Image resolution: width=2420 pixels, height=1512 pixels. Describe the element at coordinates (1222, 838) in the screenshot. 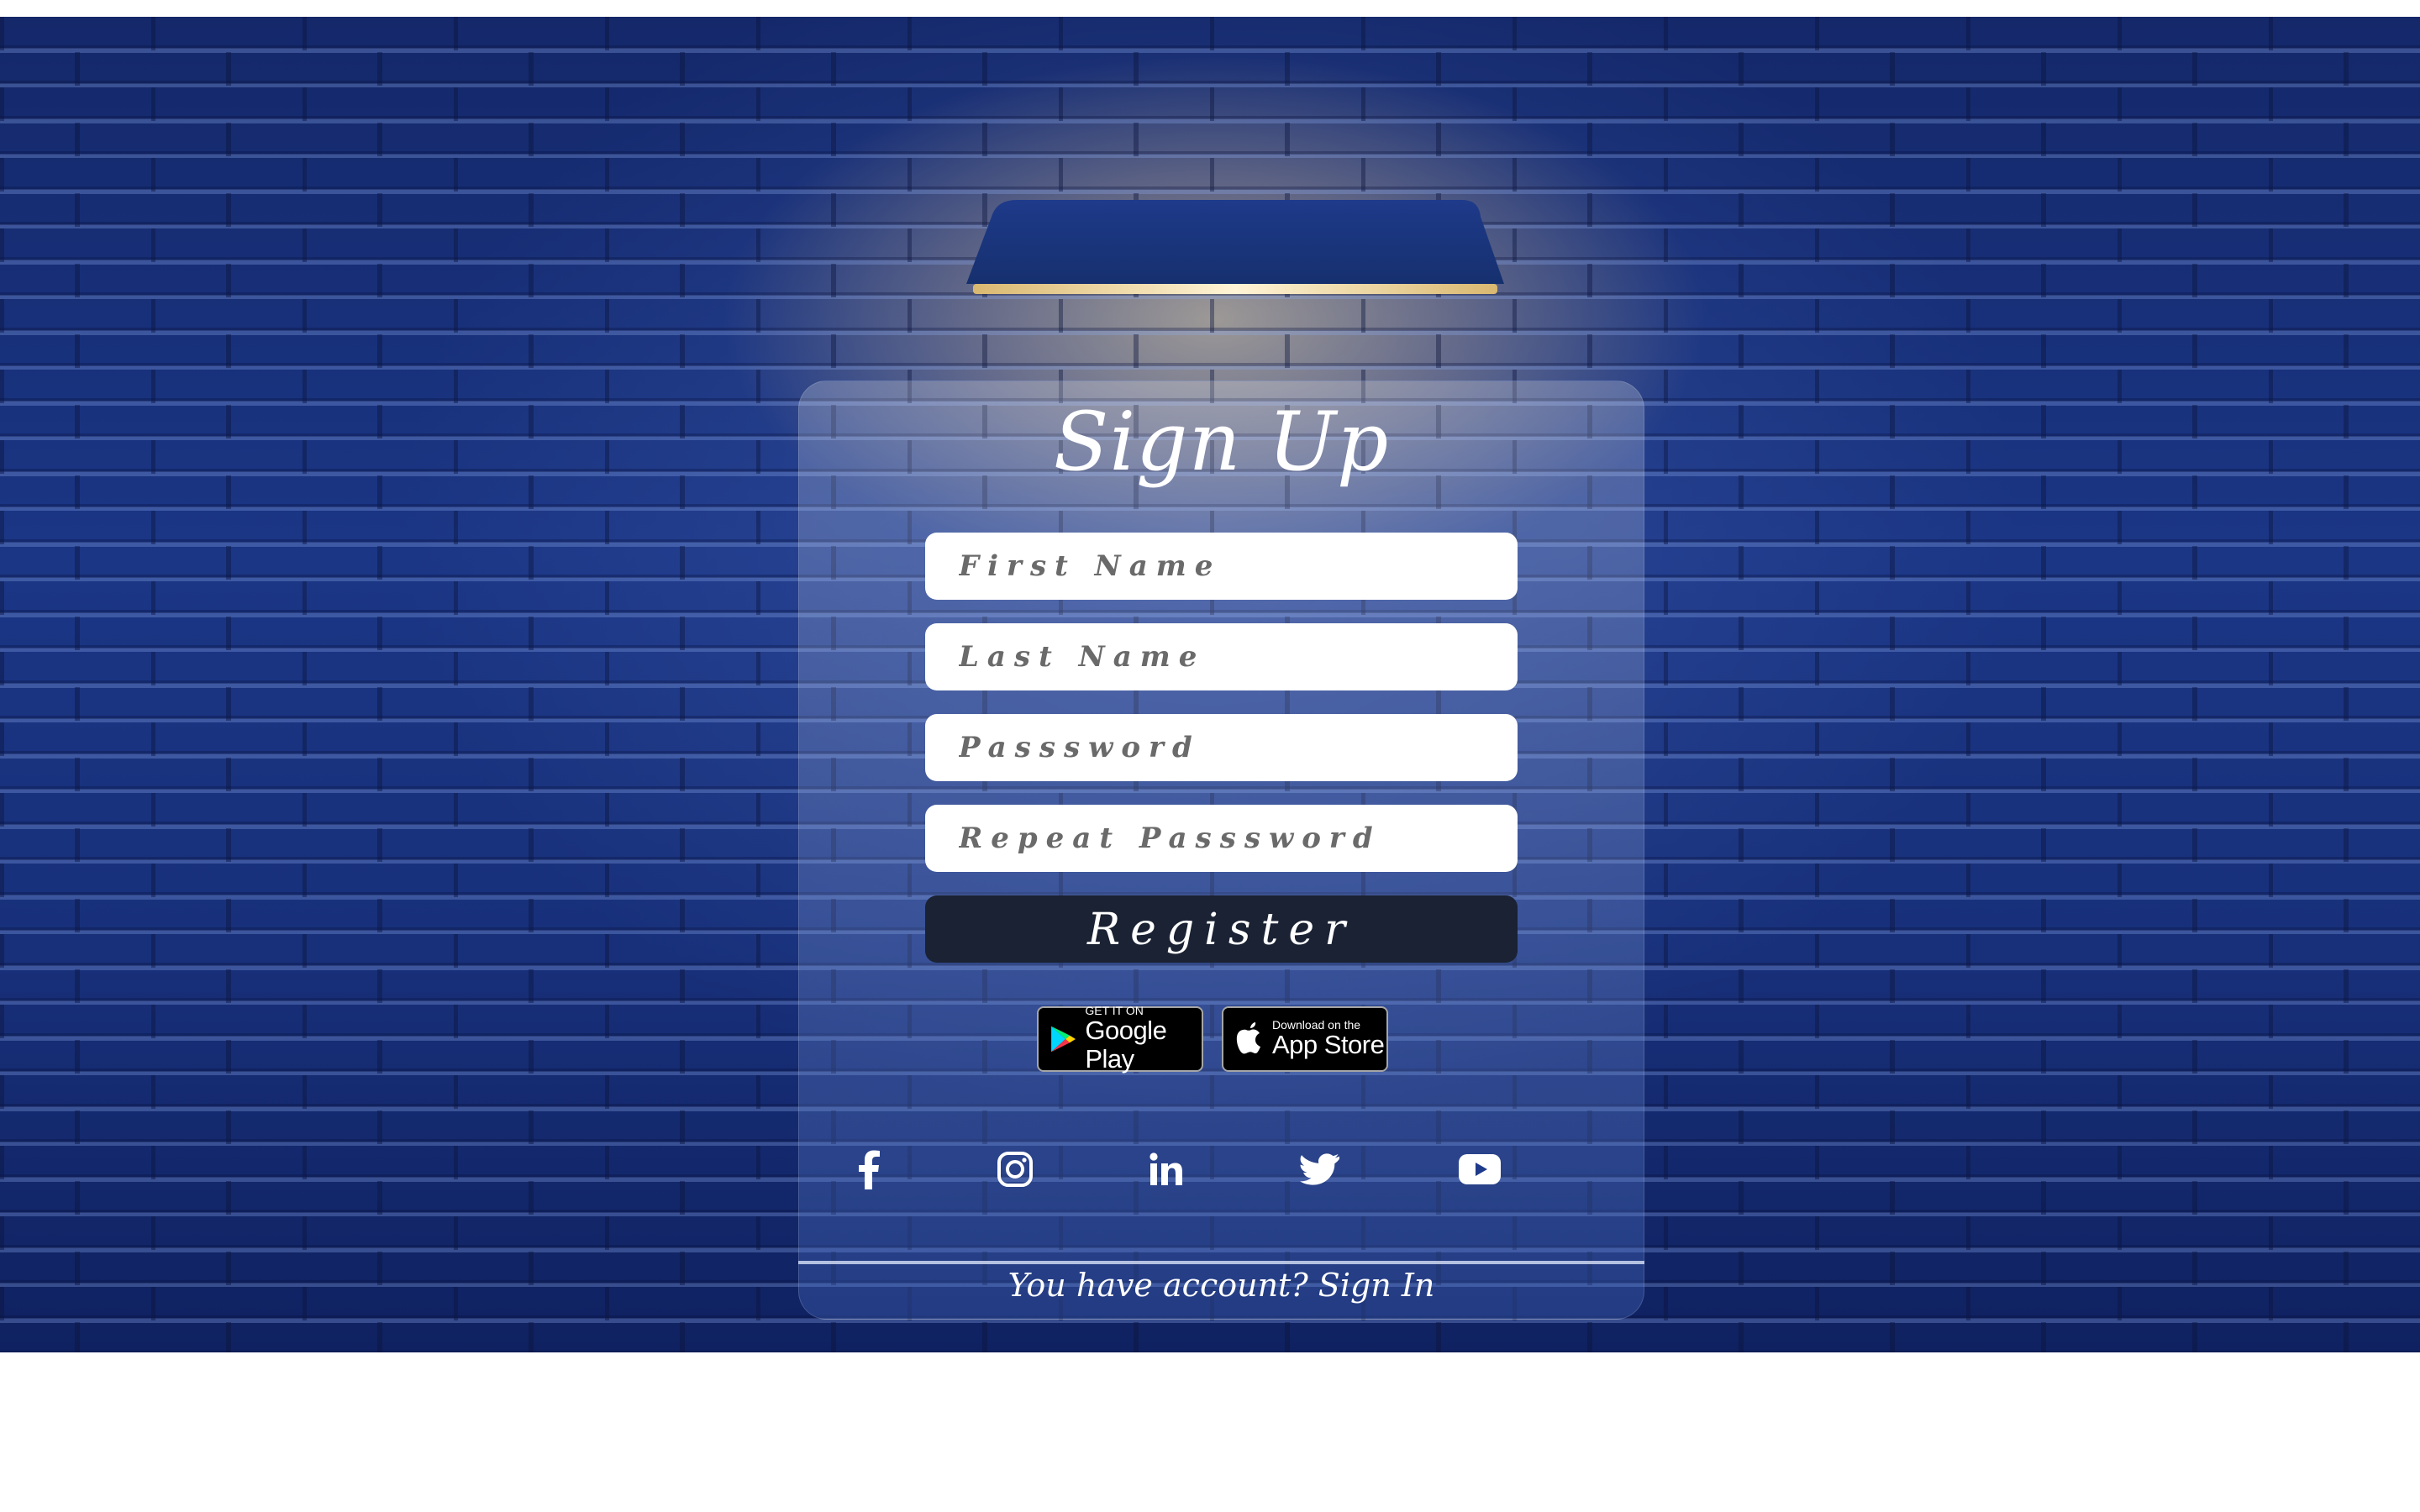

I see `repeat-password-field` at that location.